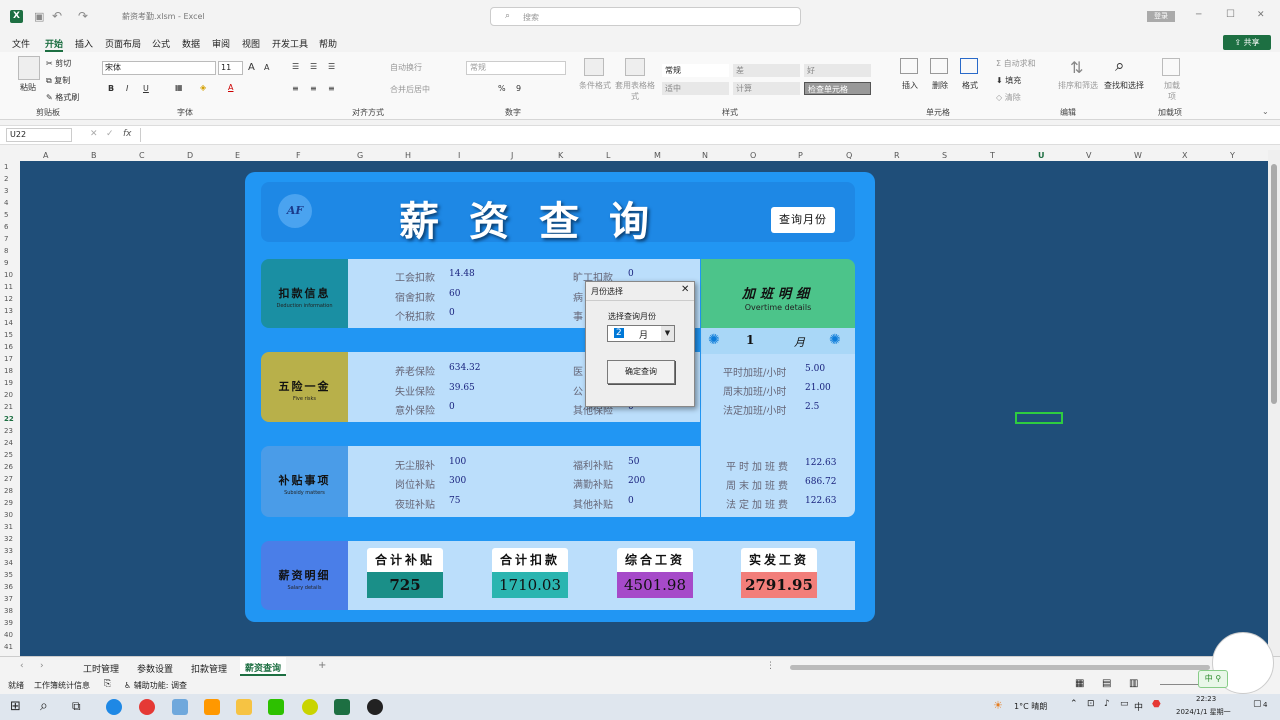 This screenshot has width=1280, height=720. I want to click on row-header: 9, so click(6, 263).